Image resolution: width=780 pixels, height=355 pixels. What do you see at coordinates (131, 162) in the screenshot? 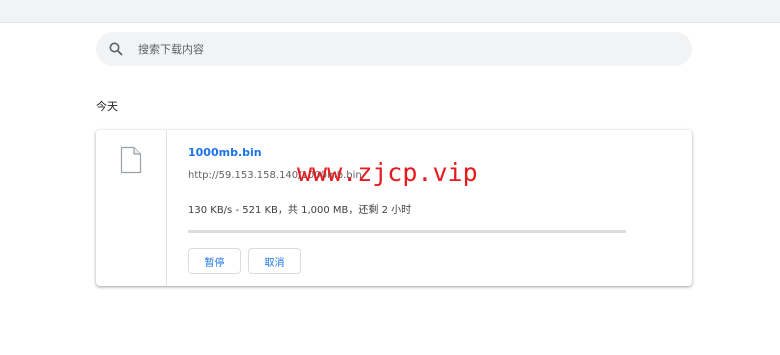
I see `file-icon` at bounding box center [131, 162].